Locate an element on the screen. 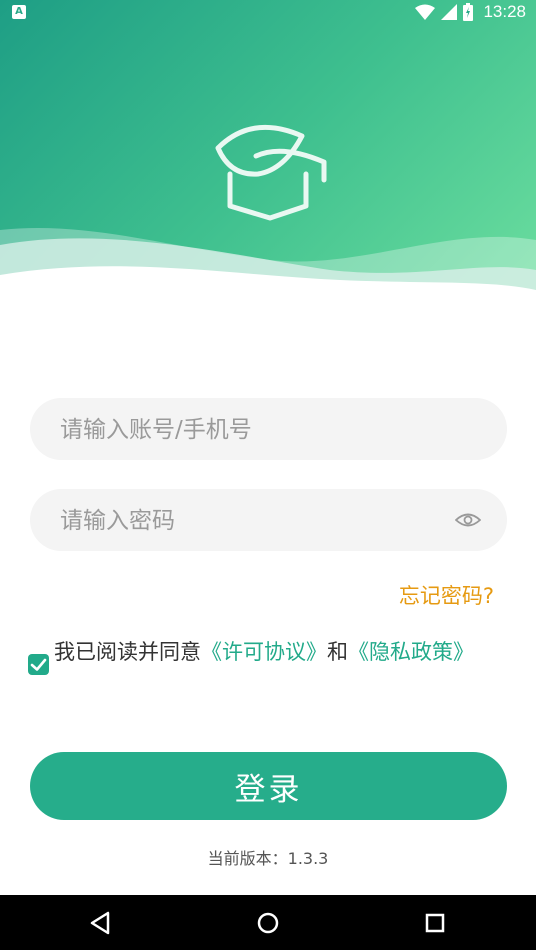 Image resolution: width=536 pixels, height=950 pixels. password-input is located at coordinates (260, 521).